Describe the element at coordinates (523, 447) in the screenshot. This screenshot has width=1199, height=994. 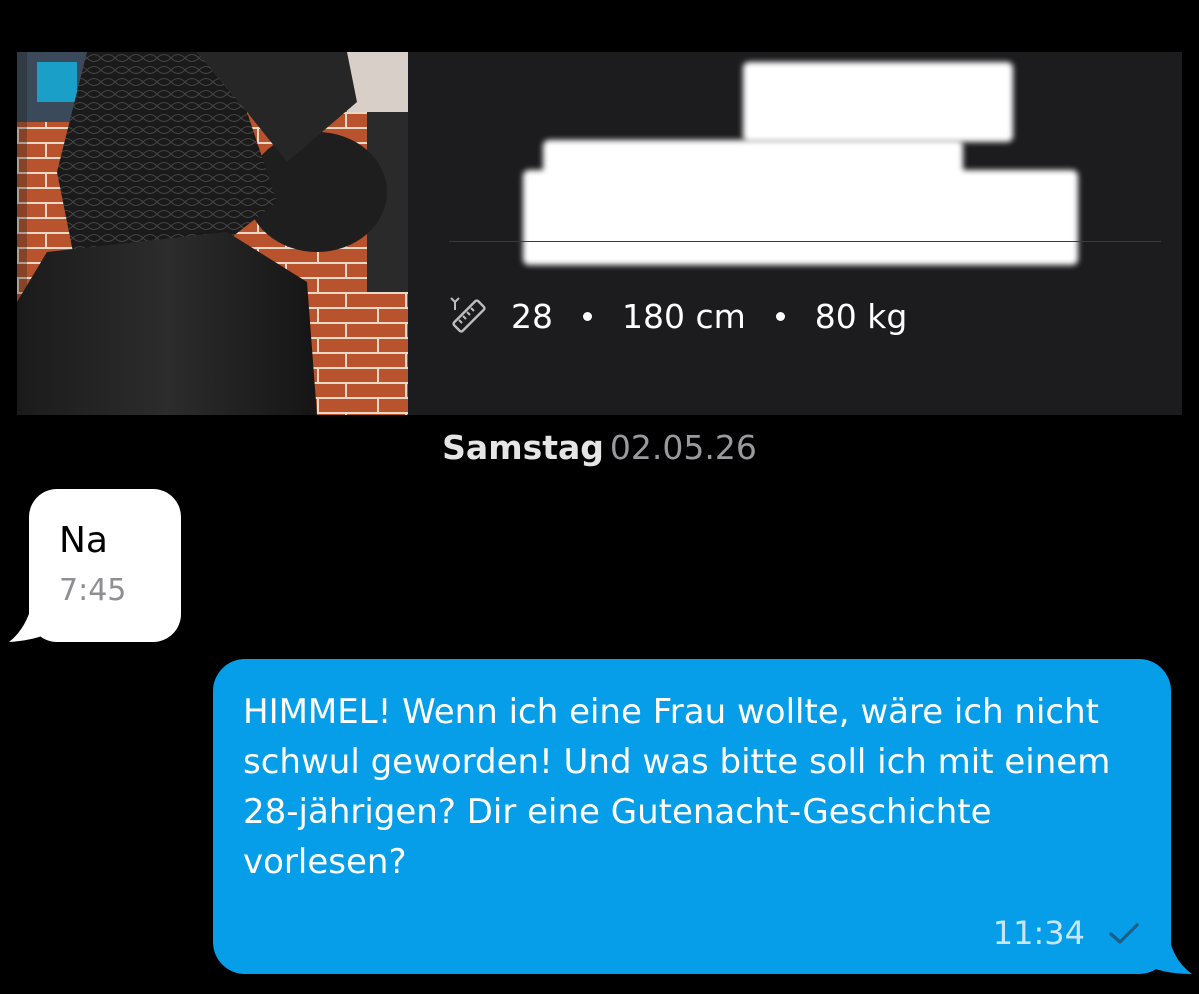
I see `date-day: Samstag` at that location.